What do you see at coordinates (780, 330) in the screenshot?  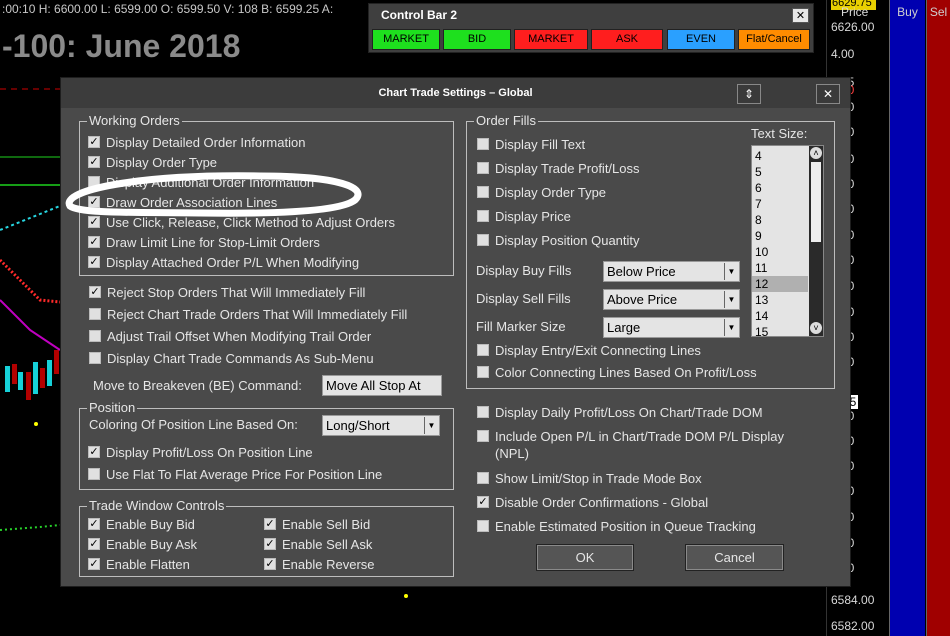 I see `text-size-option: 15` at bounding box center [780, 330].